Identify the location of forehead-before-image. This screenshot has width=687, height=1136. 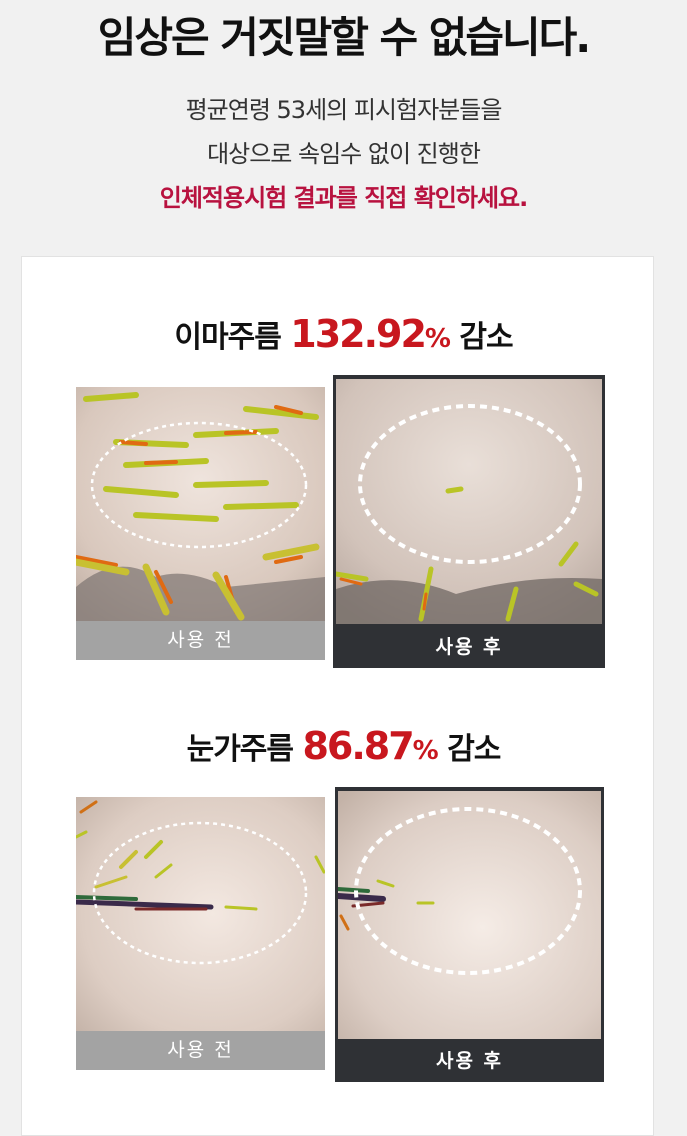
(200, 504).